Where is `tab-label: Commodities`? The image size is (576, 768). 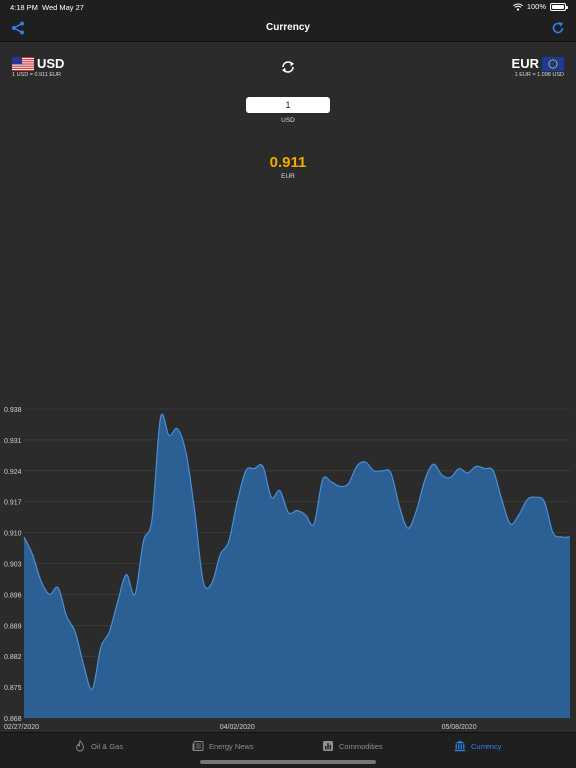
tab-label: Commodities is located at coordinates (361, 746).